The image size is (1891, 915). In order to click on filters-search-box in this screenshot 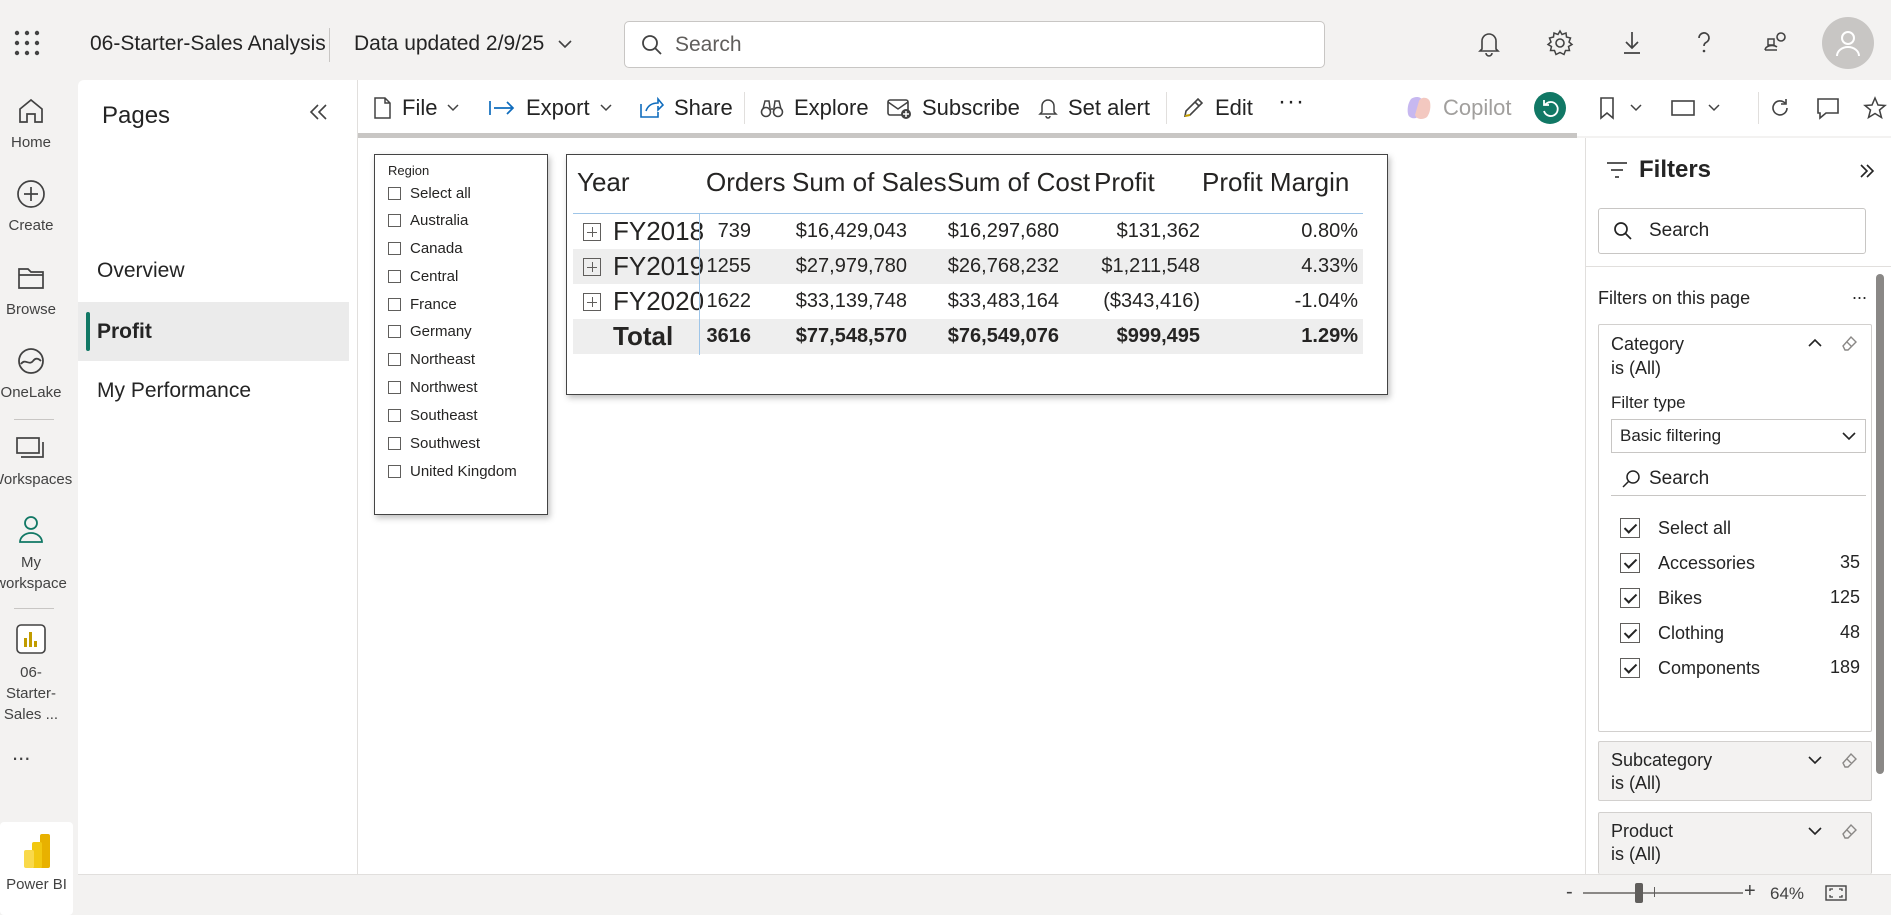, I will do `click(1732, 231)`.